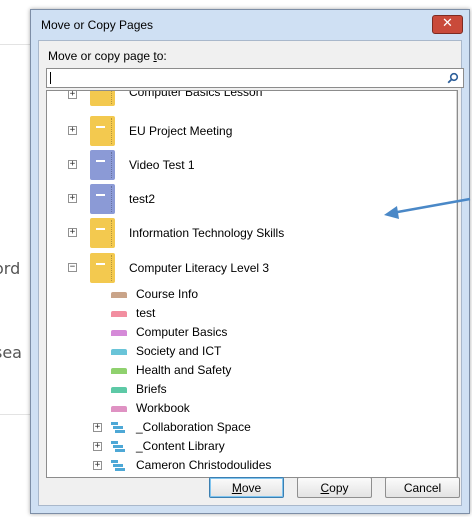 Image resolution: width=472 pixels, height=517 pixels. Describe the element at coordinates (15, 44) in the screenshot. I see `background-divider-top` at that location.